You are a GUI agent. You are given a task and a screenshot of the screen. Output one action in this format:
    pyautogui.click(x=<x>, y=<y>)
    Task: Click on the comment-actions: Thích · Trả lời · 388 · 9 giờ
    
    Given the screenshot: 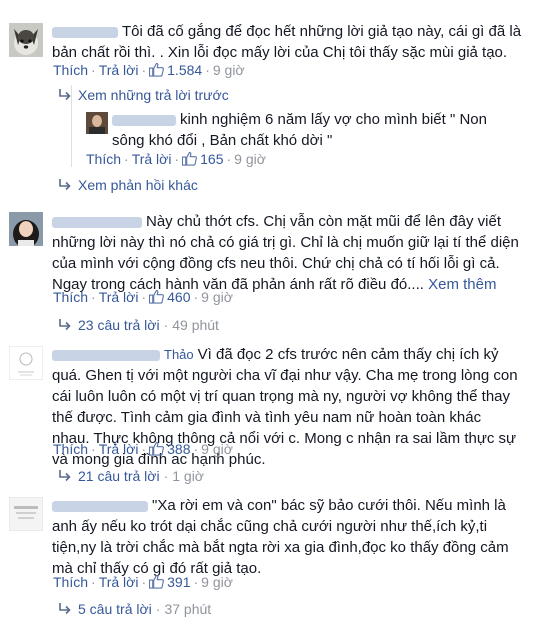 What is the action you would take?
    pyautogui.click(x=143, y=449)
    